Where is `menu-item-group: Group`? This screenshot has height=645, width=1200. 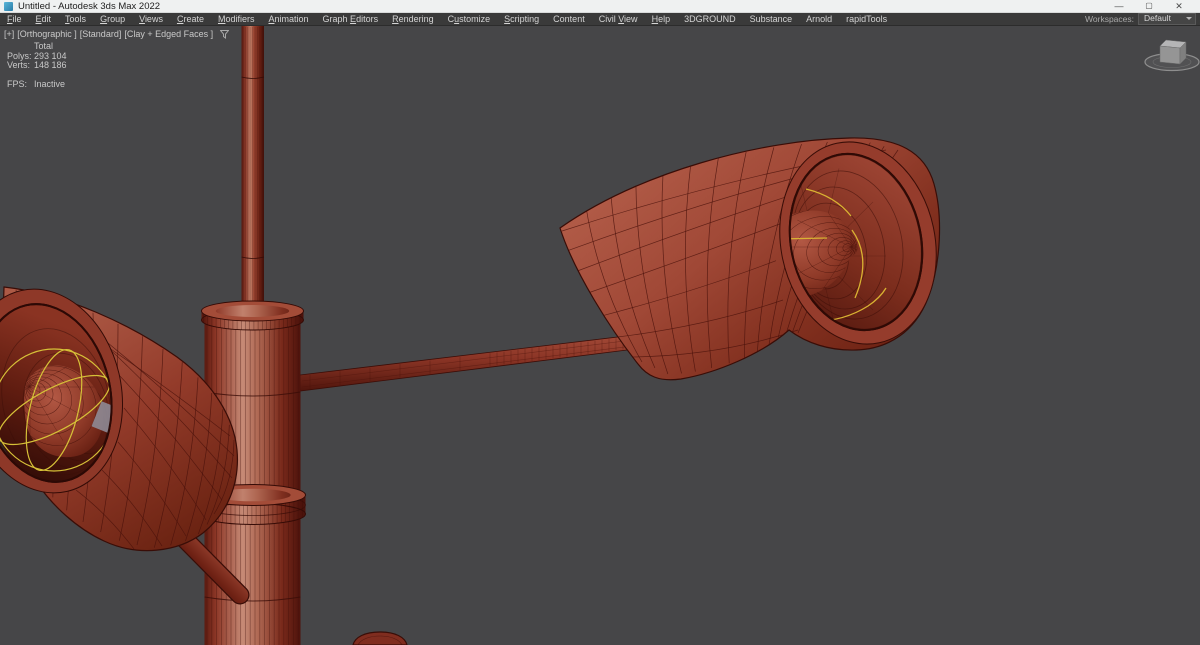
menu-item-group: Group is located at coordinates (112, 19).